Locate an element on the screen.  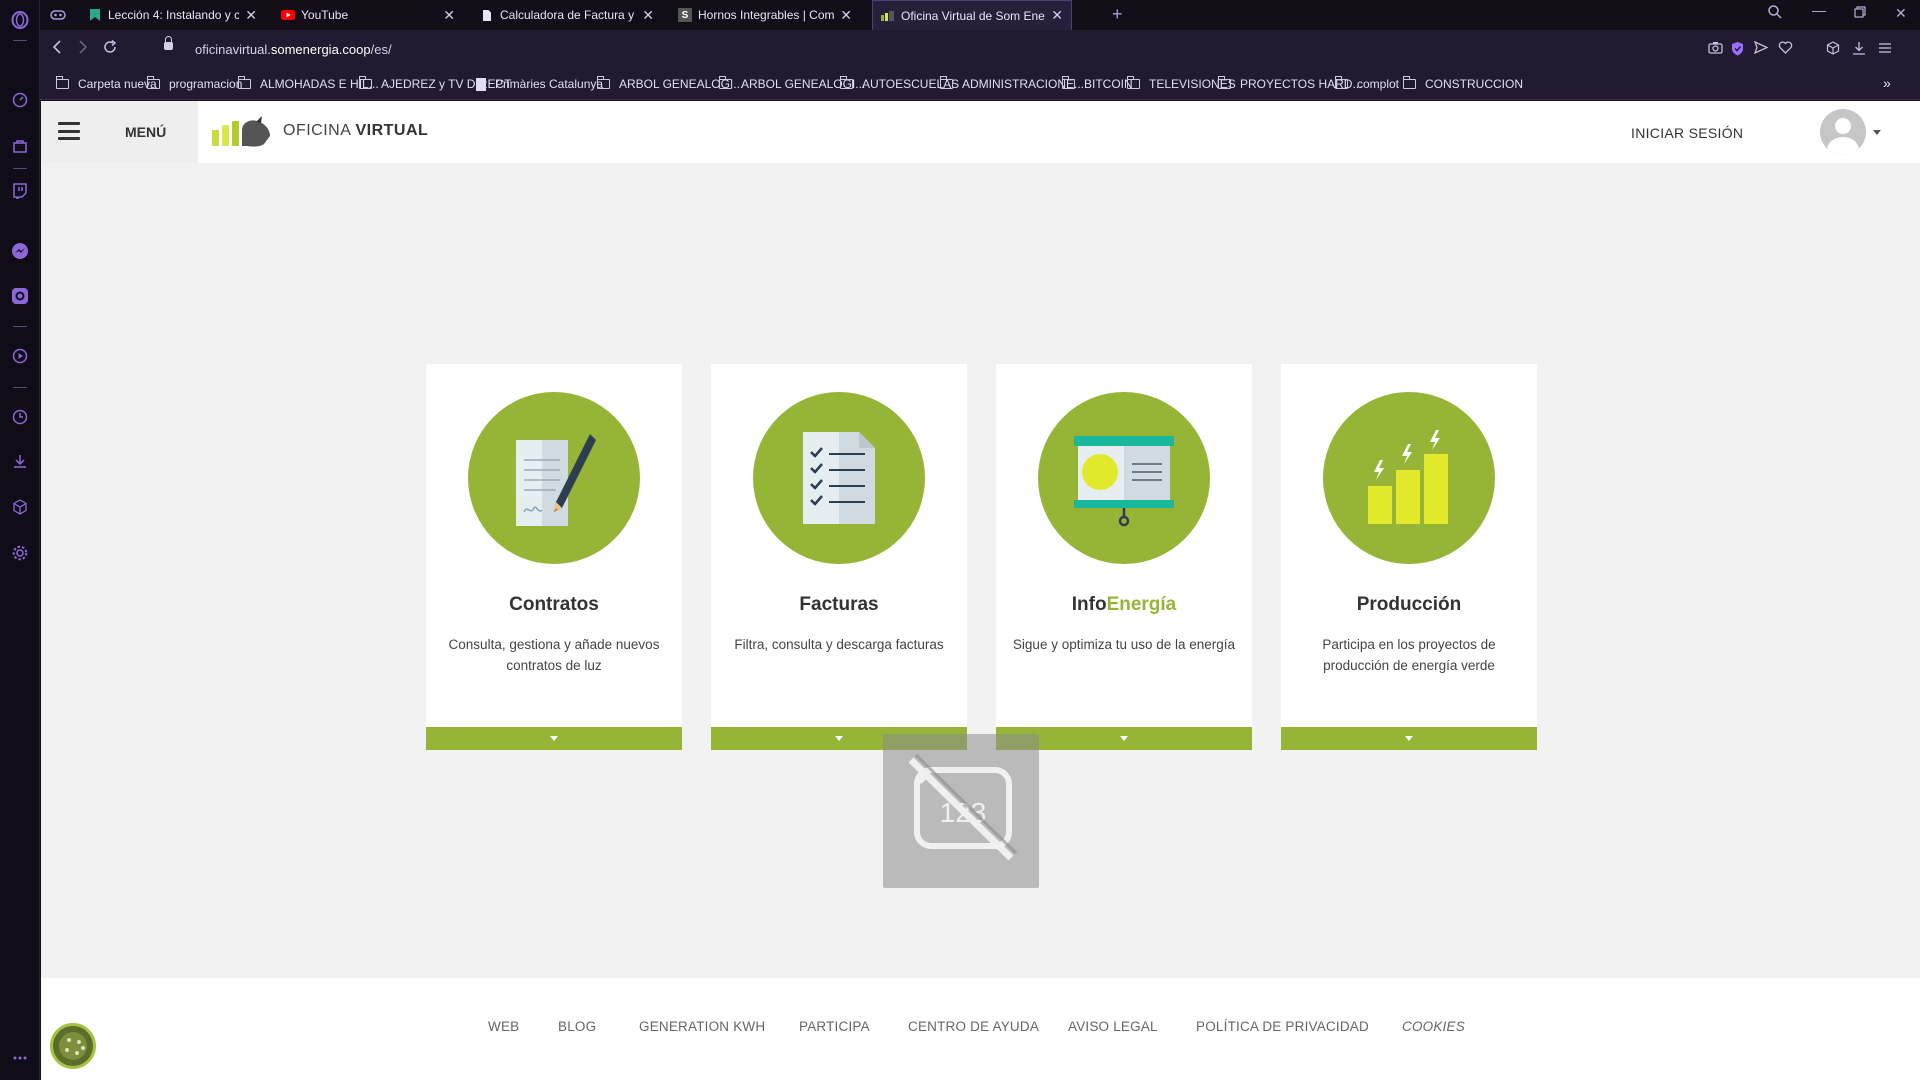
bookmark-label: CONSTRUCCION is located at coordinates (1474, 84).